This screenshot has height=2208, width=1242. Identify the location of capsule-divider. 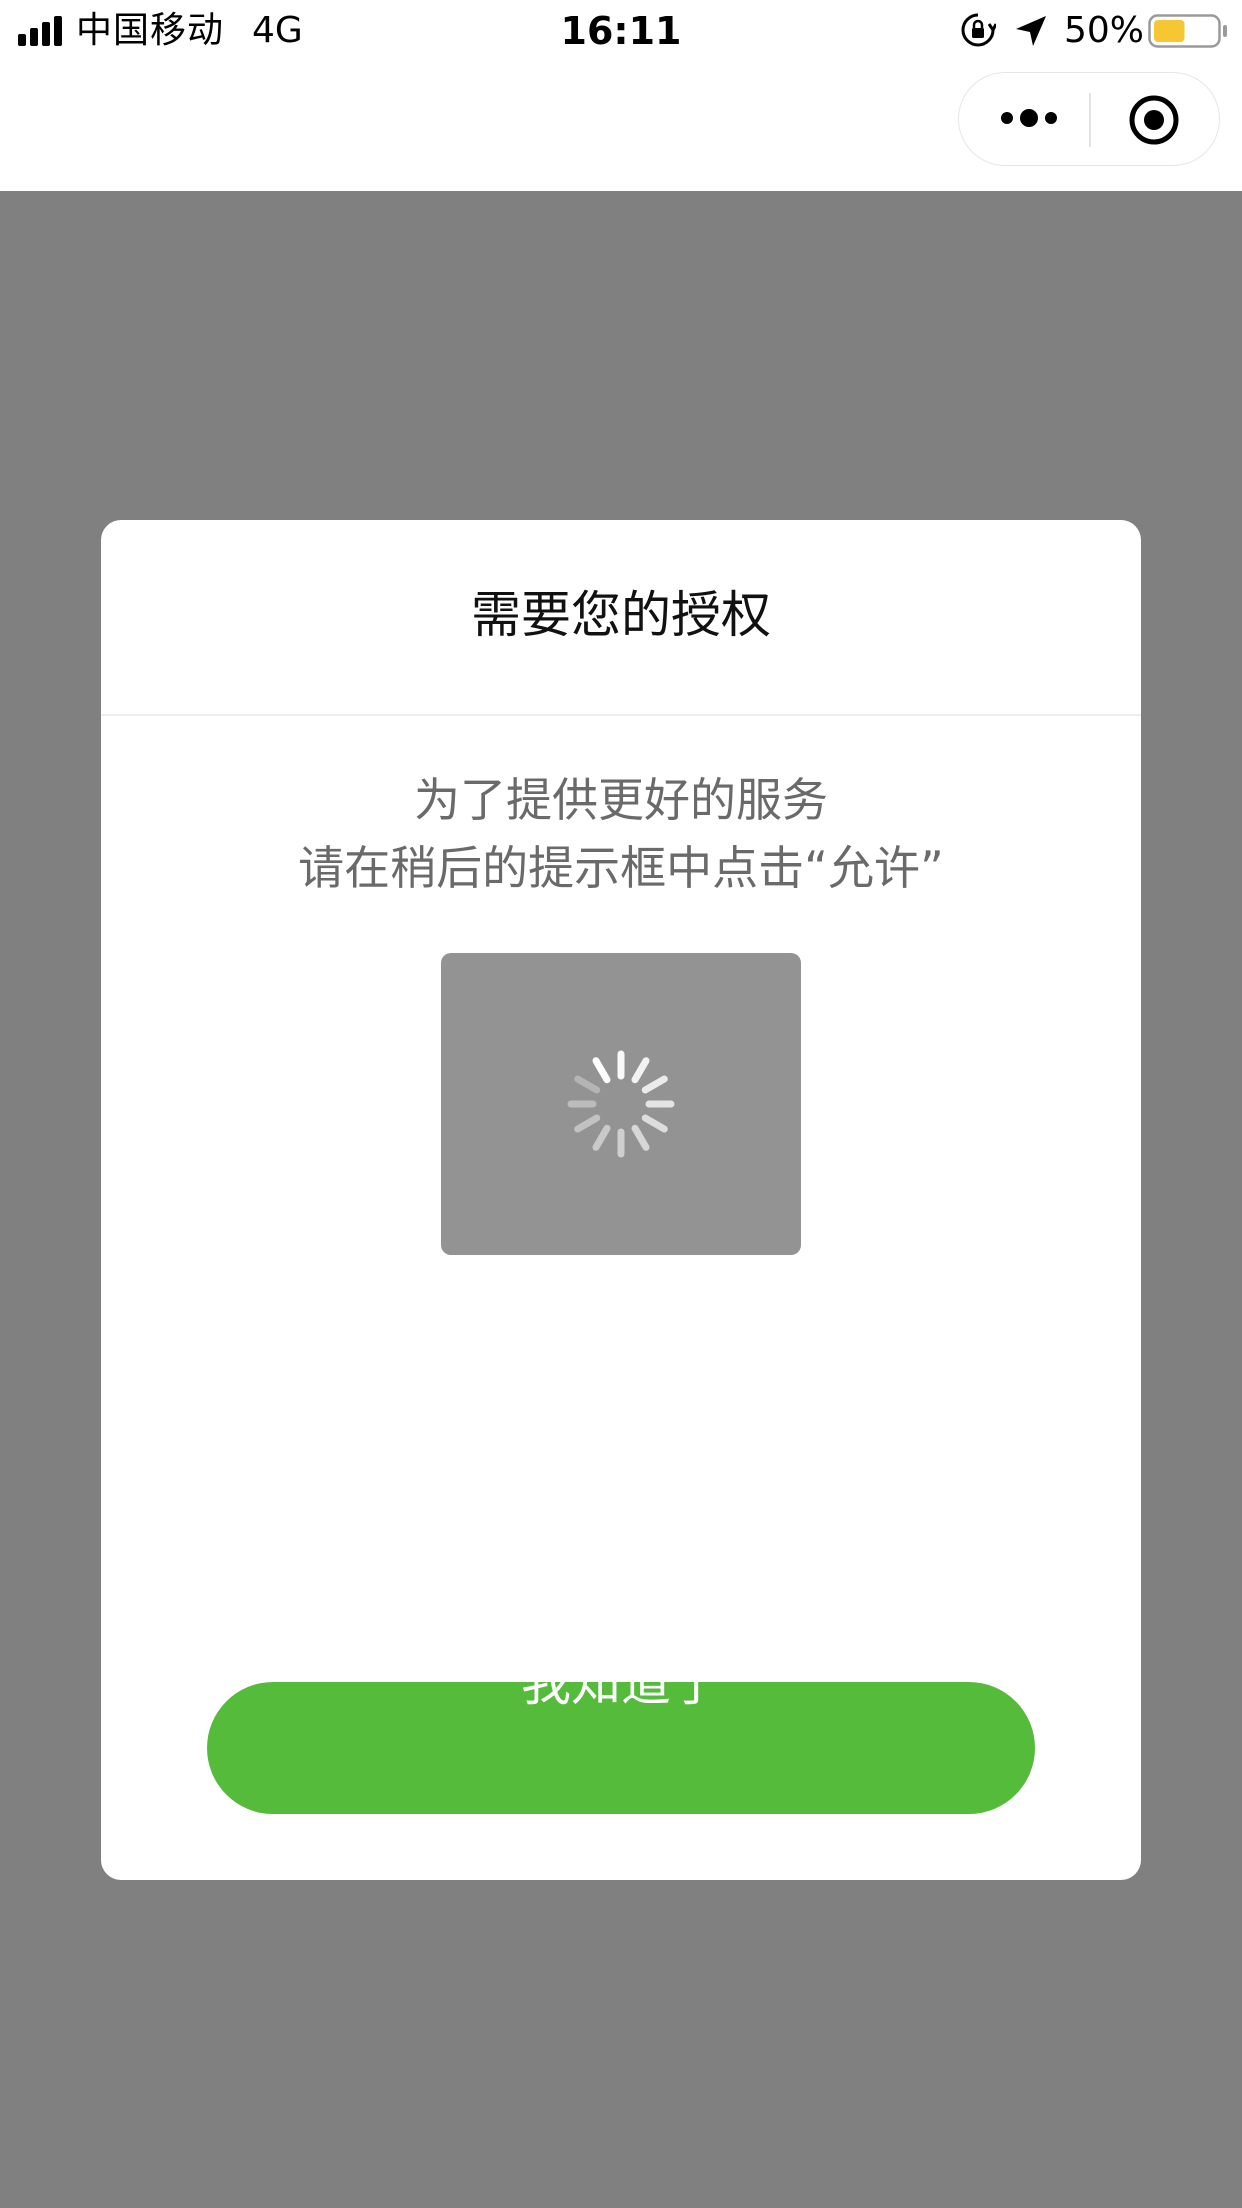
(1090, 120).